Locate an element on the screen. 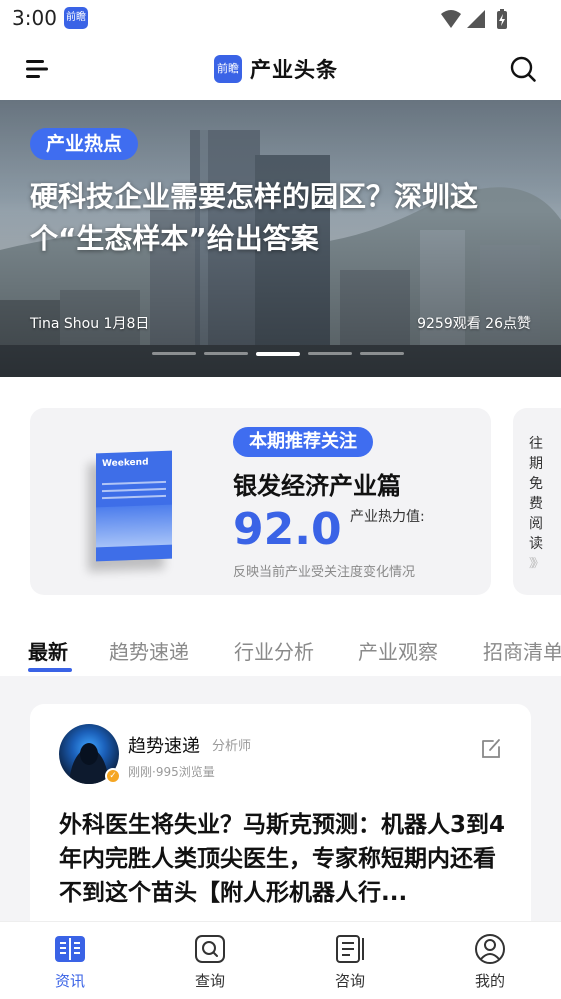  query-icon is located at coordinates (210, 949).